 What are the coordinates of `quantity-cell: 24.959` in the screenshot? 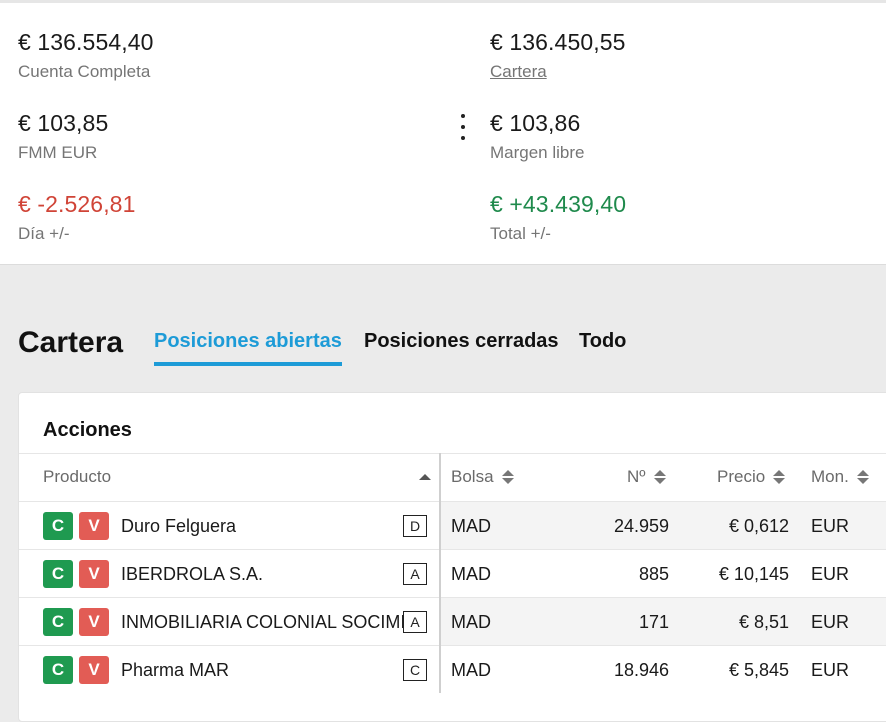 It's located at (641, 526).